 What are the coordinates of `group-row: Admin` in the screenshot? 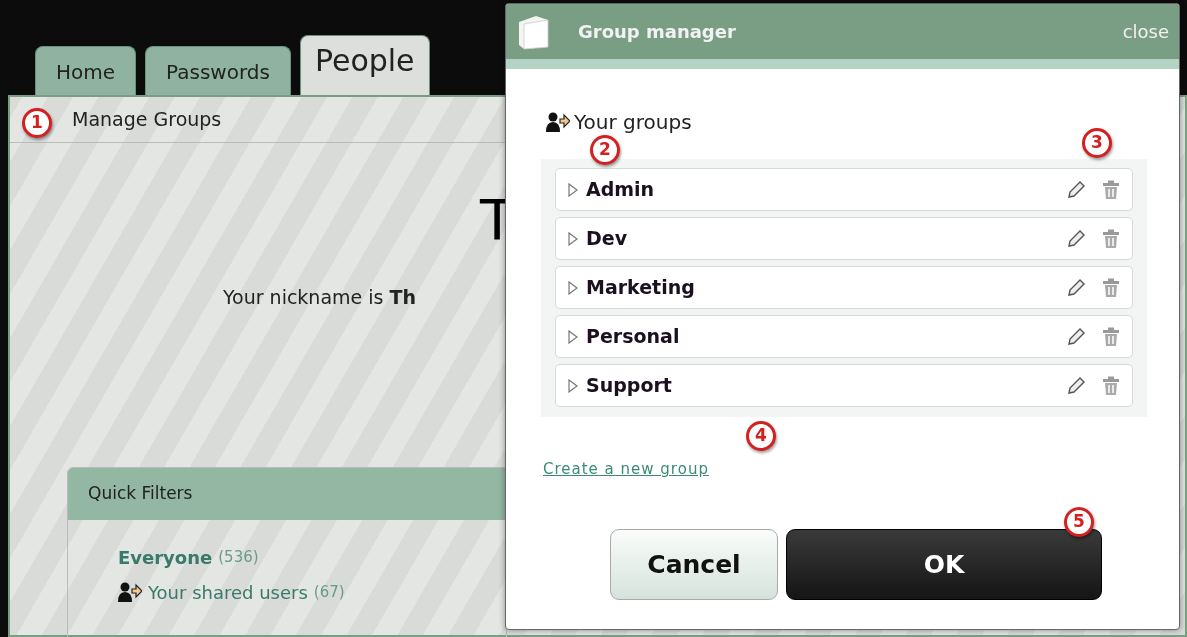 It's located at (844, 189).